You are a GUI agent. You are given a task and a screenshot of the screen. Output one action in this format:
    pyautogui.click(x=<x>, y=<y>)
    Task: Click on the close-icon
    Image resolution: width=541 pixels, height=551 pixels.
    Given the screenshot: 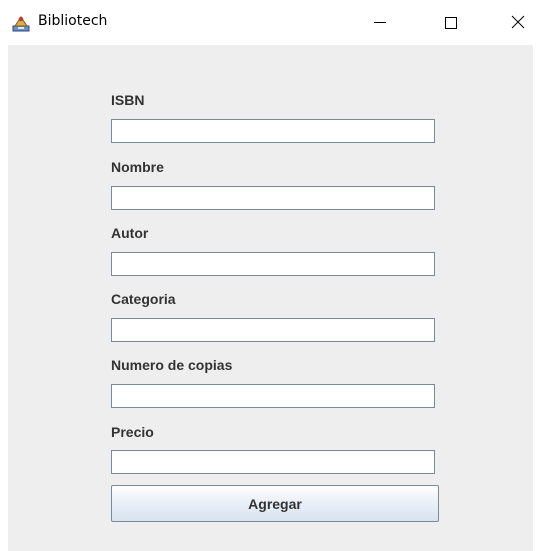 What is the action you would take?
    pyautogui.click(x=518, y=22)
    